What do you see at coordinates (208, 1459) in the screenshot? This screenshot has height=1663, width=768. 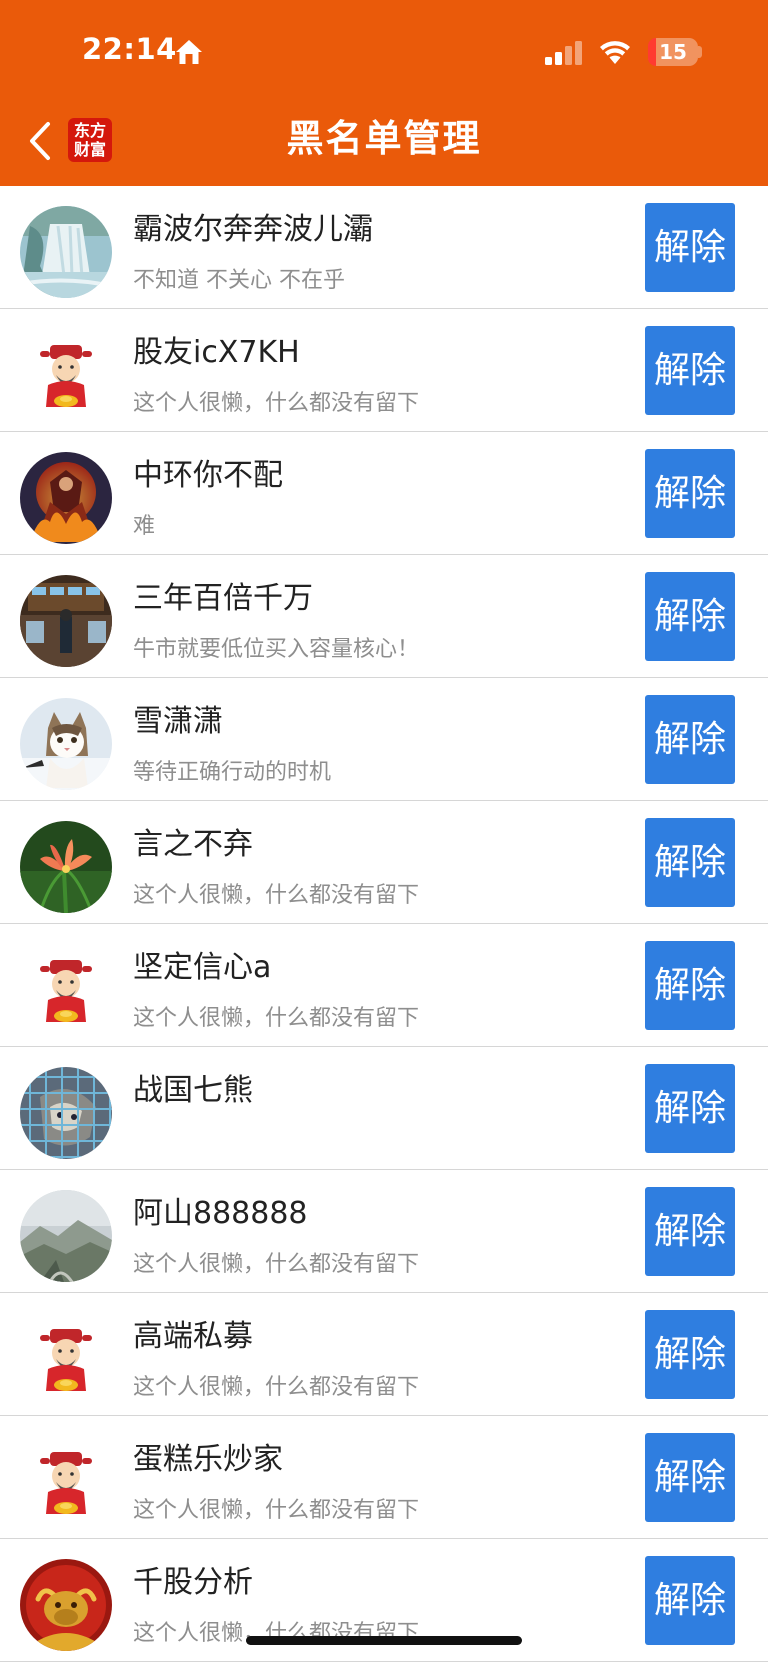 I see `user-name: 蛋糕乐炒家` at bounding box center [208, 1459].